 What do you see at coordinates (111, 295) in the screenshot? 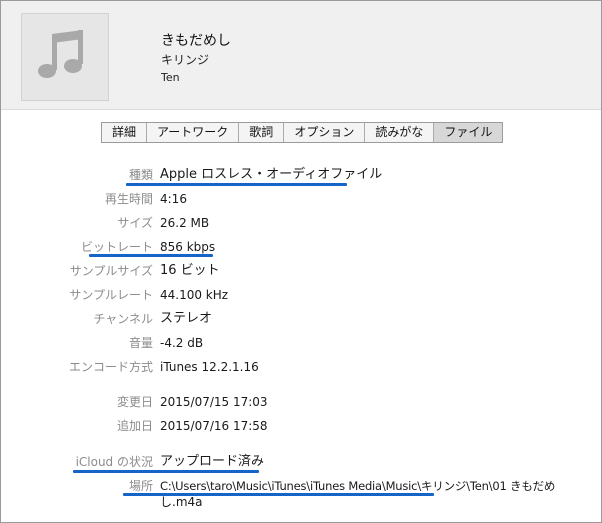
I see `sample-rate-label: サンプルレート` at bounding box center [111, 295].